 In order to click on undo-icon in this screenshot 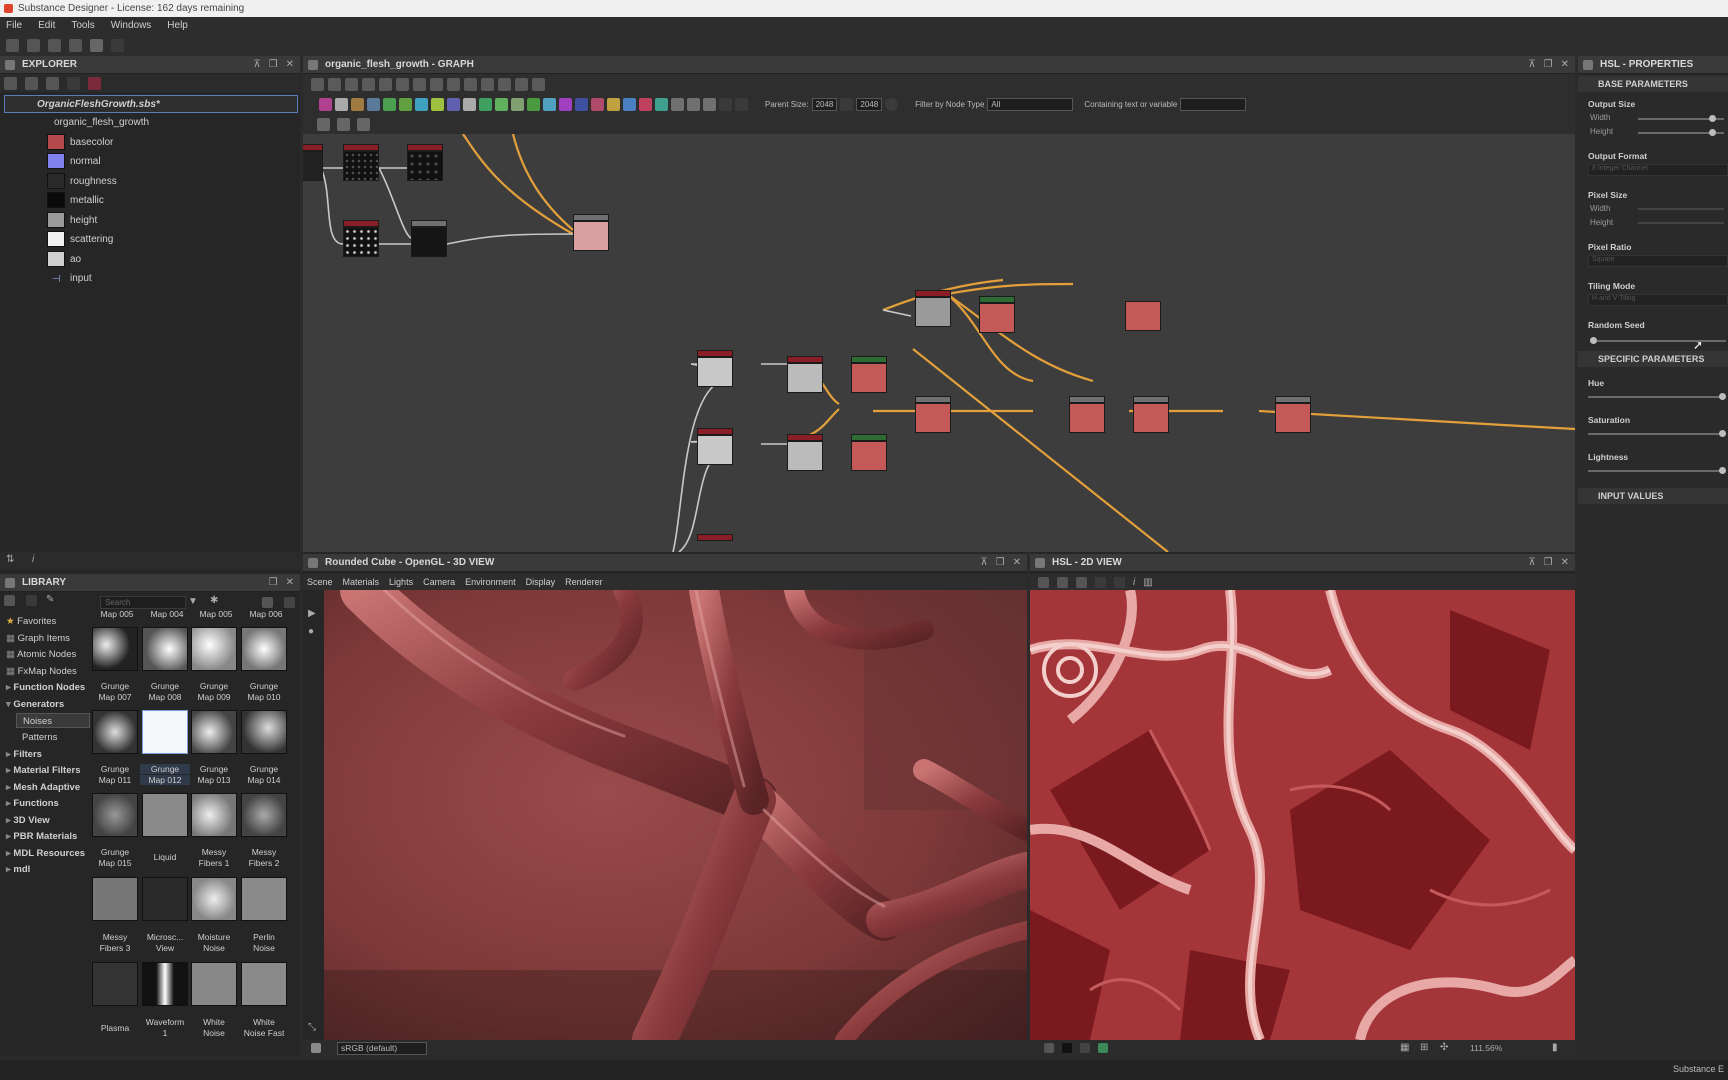, I will do `click(96, 45)`.